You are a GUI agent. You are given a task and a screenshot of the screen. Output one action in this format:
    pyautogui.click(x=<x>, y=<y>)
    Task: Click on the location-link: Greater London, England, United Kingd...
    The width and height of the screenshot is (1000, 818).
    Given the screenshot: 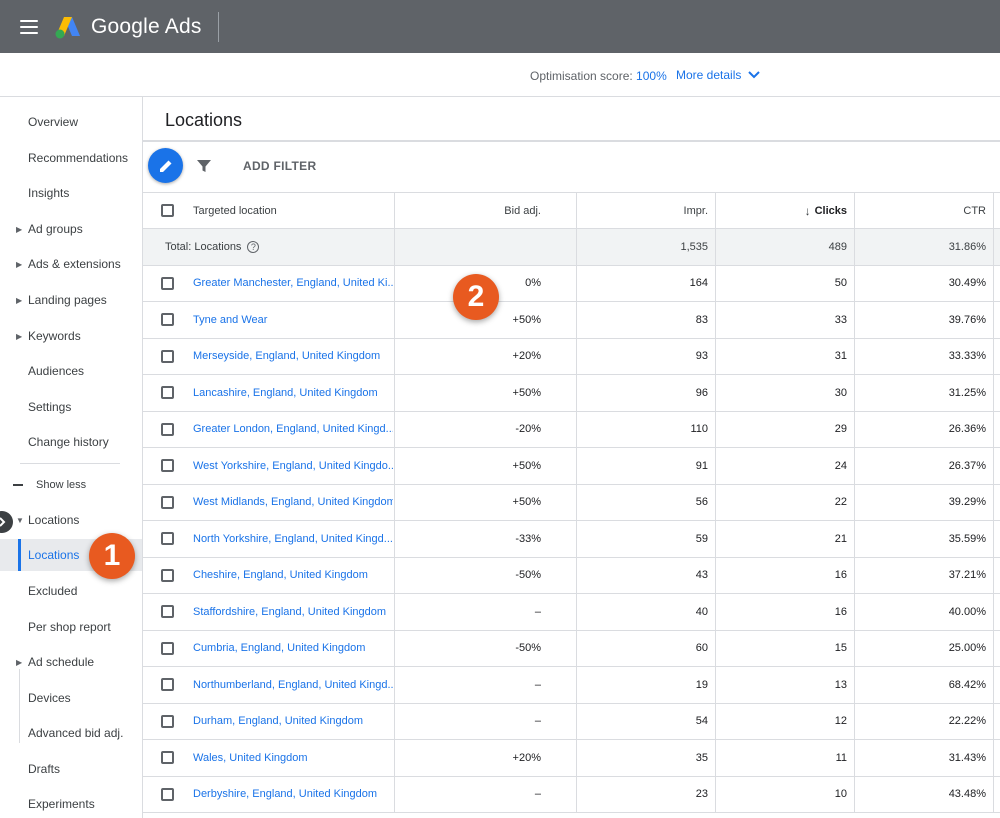 What is the action you would take?
    pyautogui.click(x=293, y=429)
    